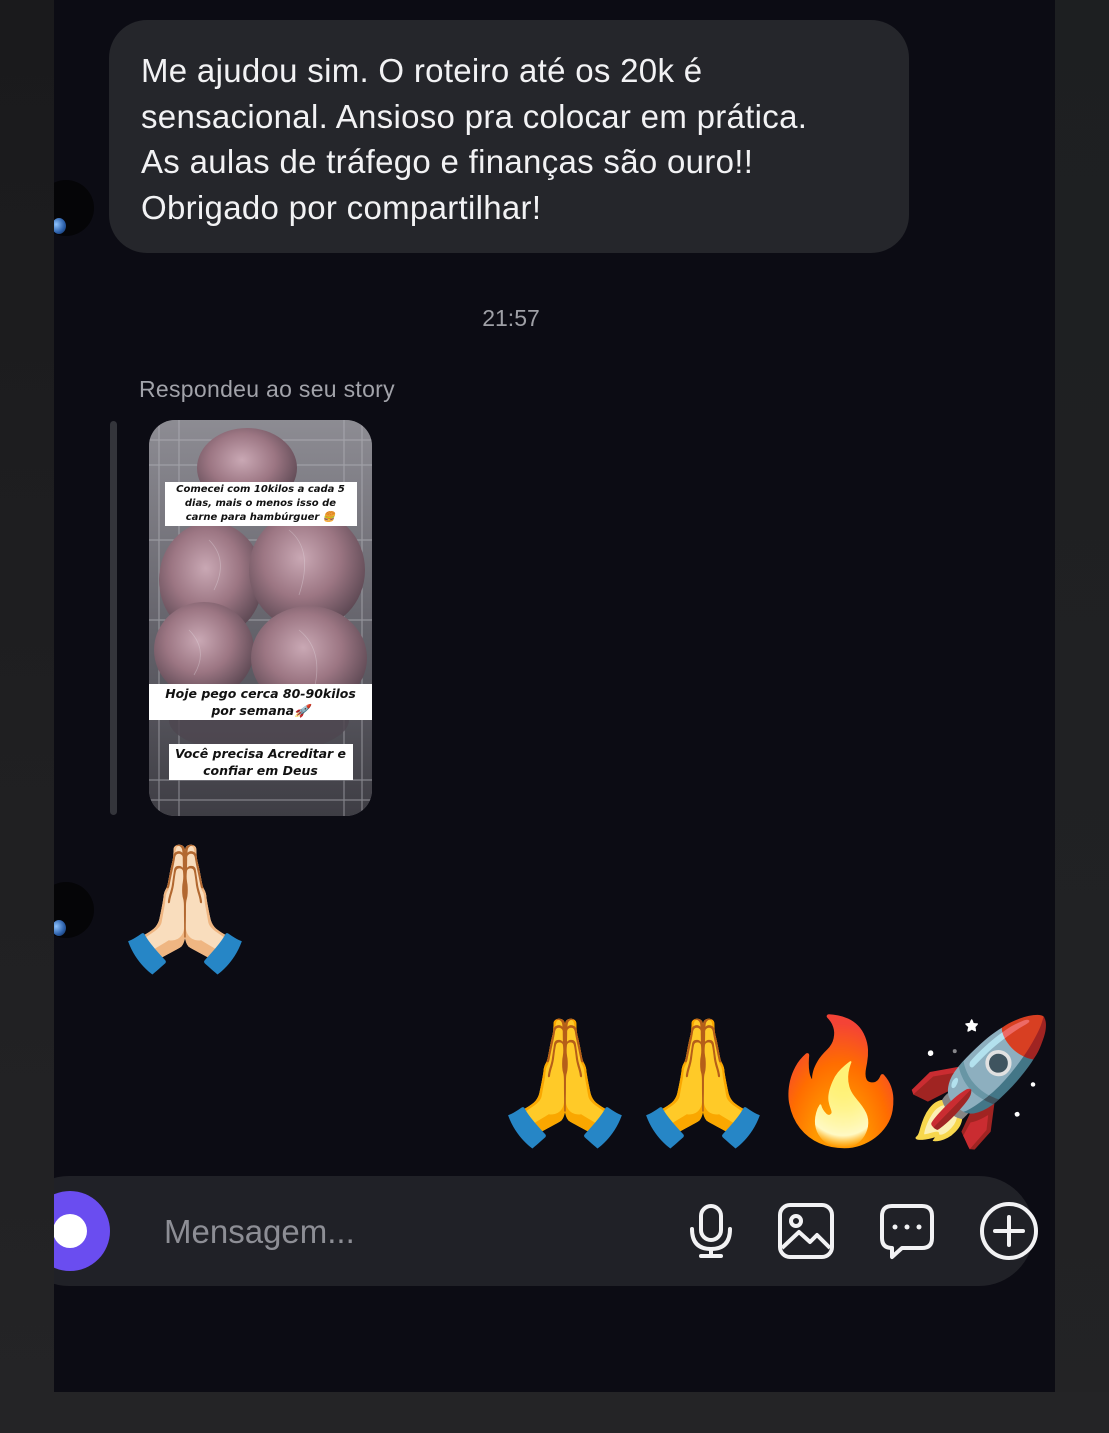  I want to click on plus-icon, so click(1009, 1231).